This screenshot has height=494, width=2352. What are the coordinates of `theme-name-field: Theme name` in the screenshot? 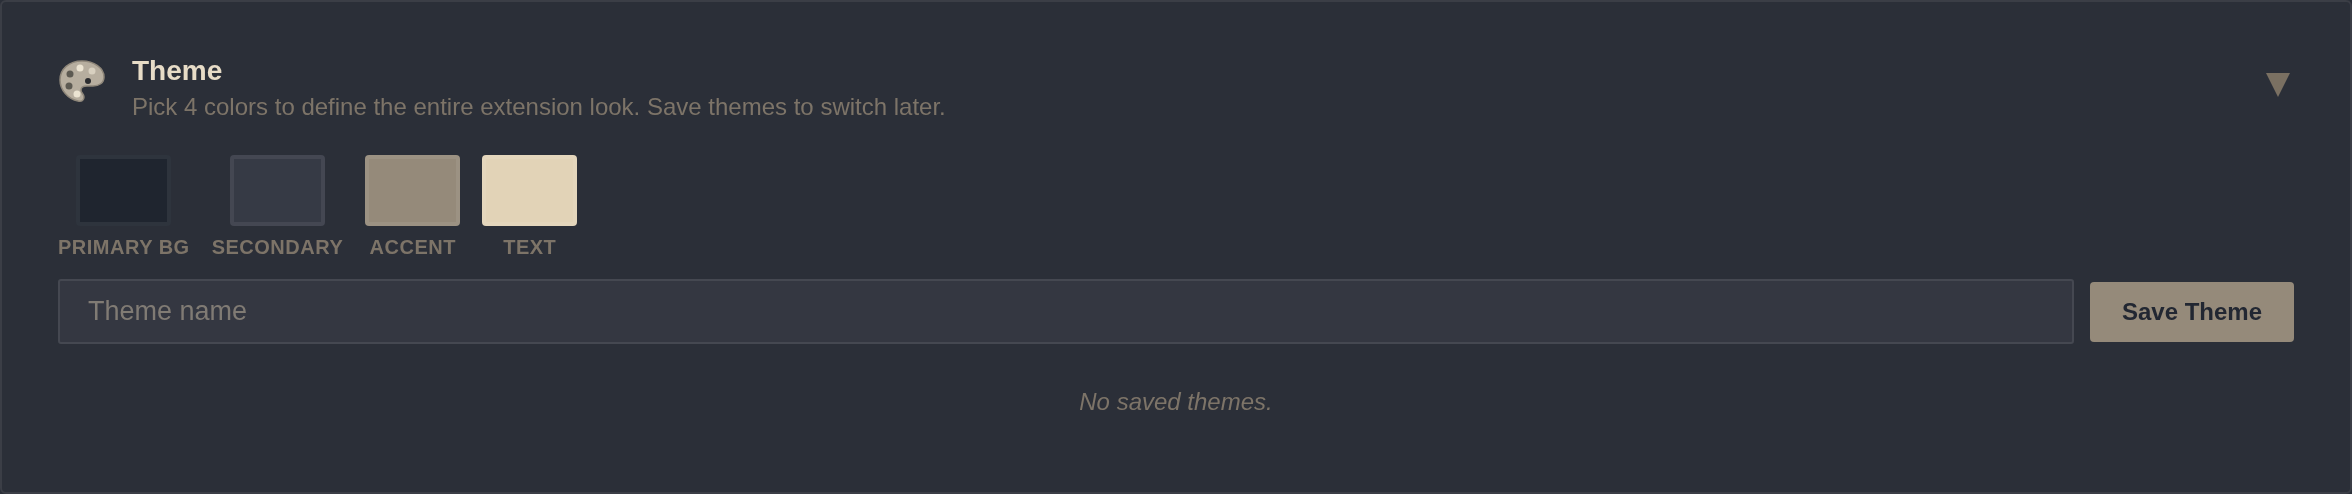 It's located at (1066, 311).